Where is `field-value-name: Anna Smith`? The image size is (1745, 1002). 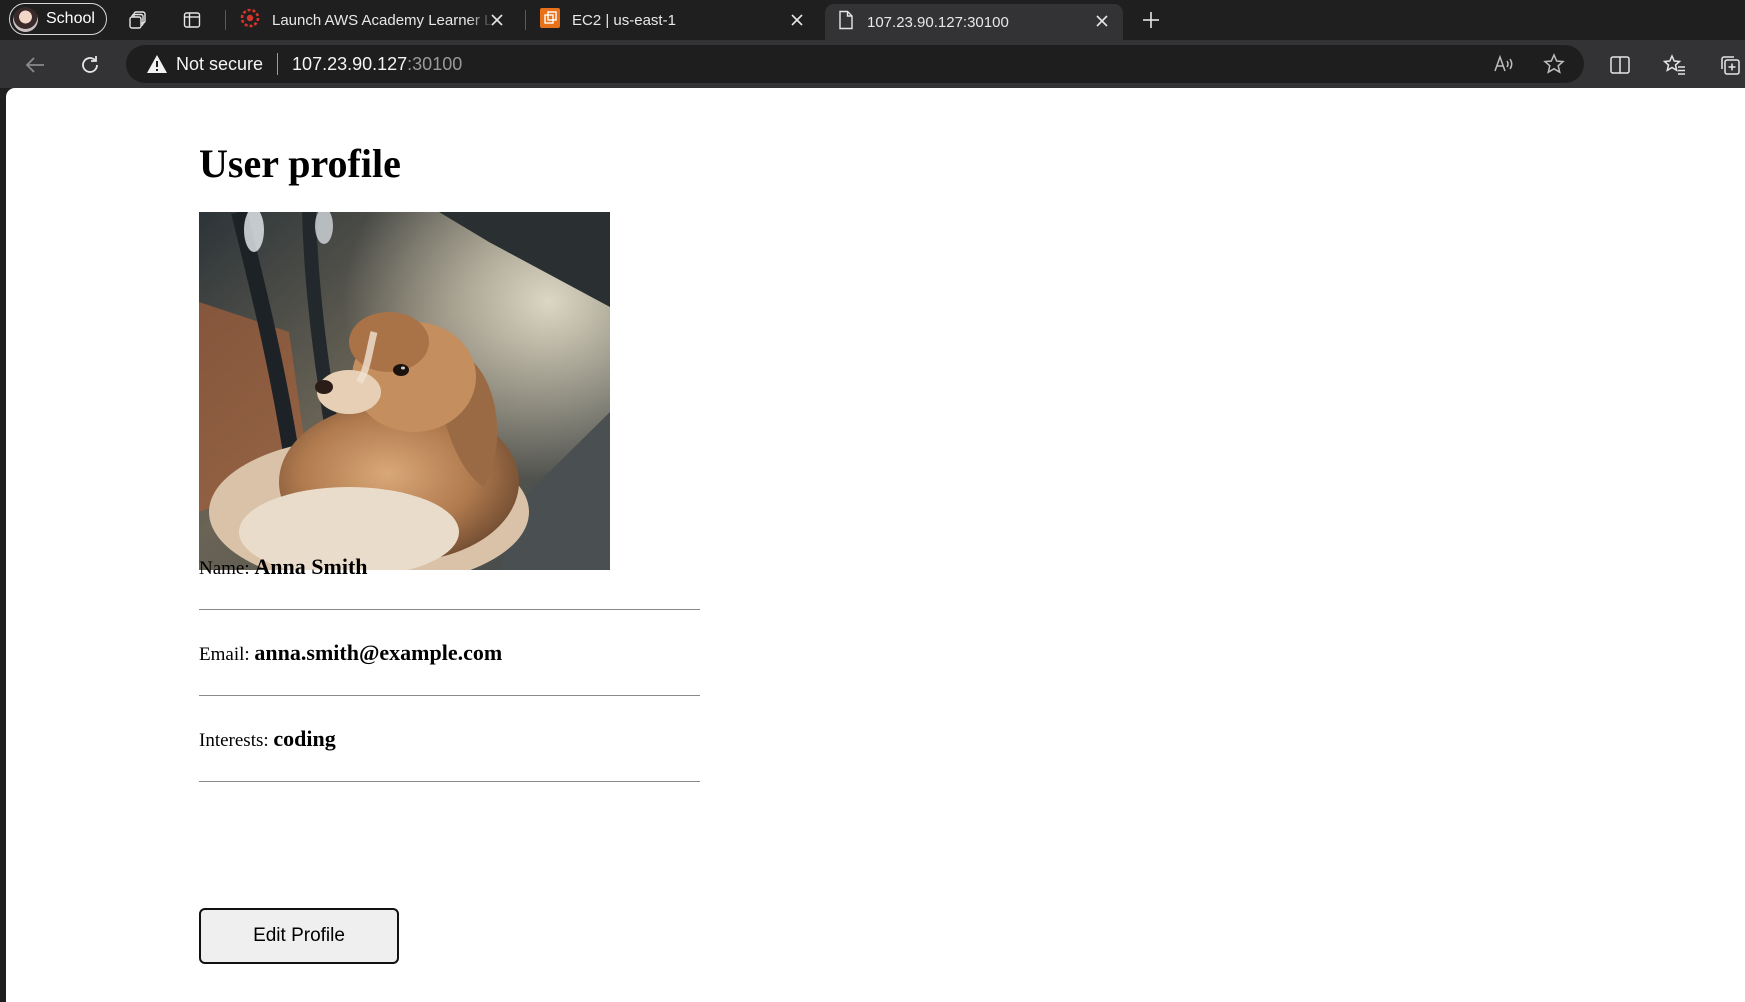
field-value-name: Anna Smith is located at coordinates (311, 566).